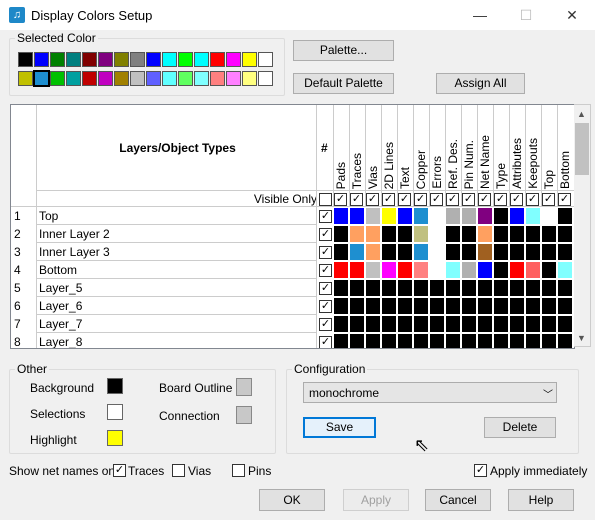 Image resolution: width=595 pixels, height=520 pixels. Describe the element at coordinates (259, 471) in the screenshot. I see `pins-label: Pins` at that location.